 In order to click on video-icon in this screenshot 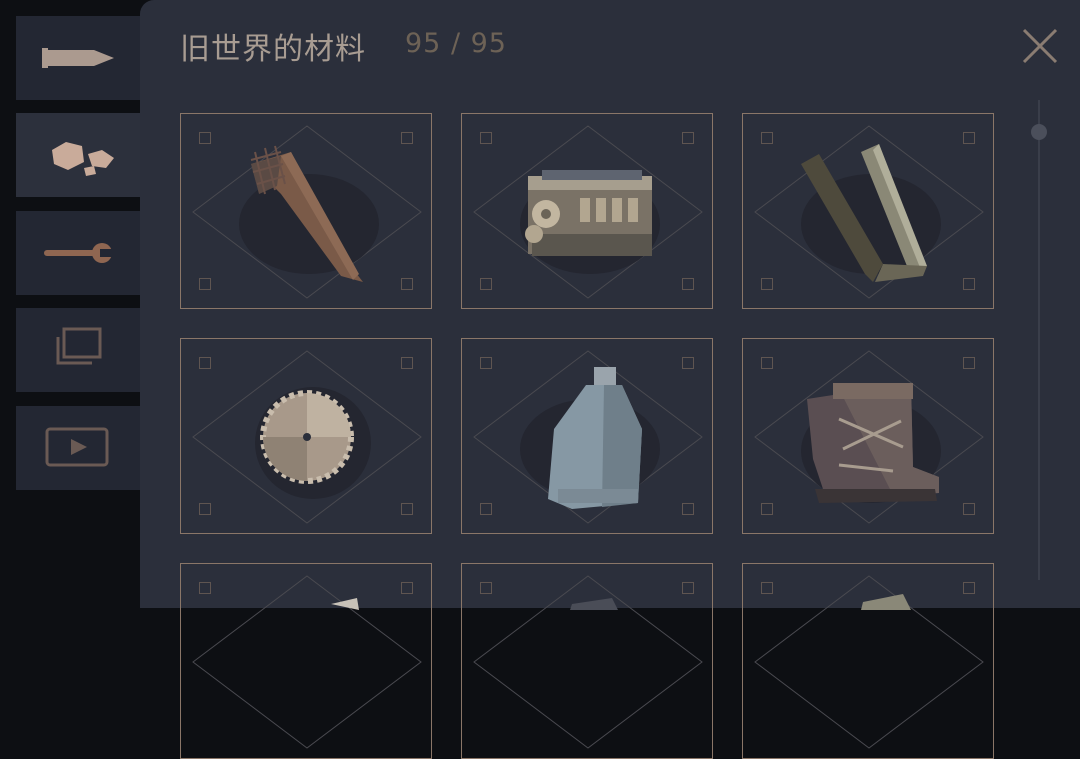, I will do `click(77, 447)`.